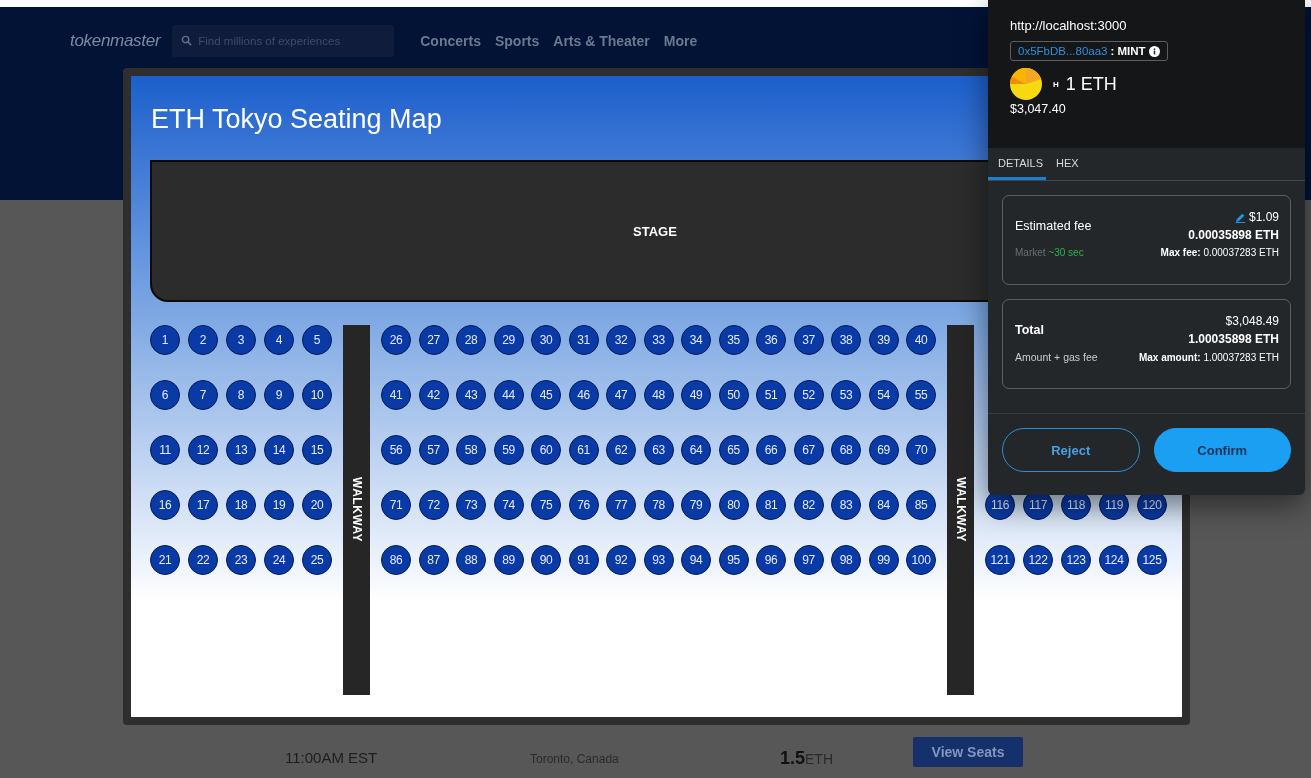  Describe the element at coordinates (115, 41) in the screenshot. I see `logo: tokenmaster` at that location.